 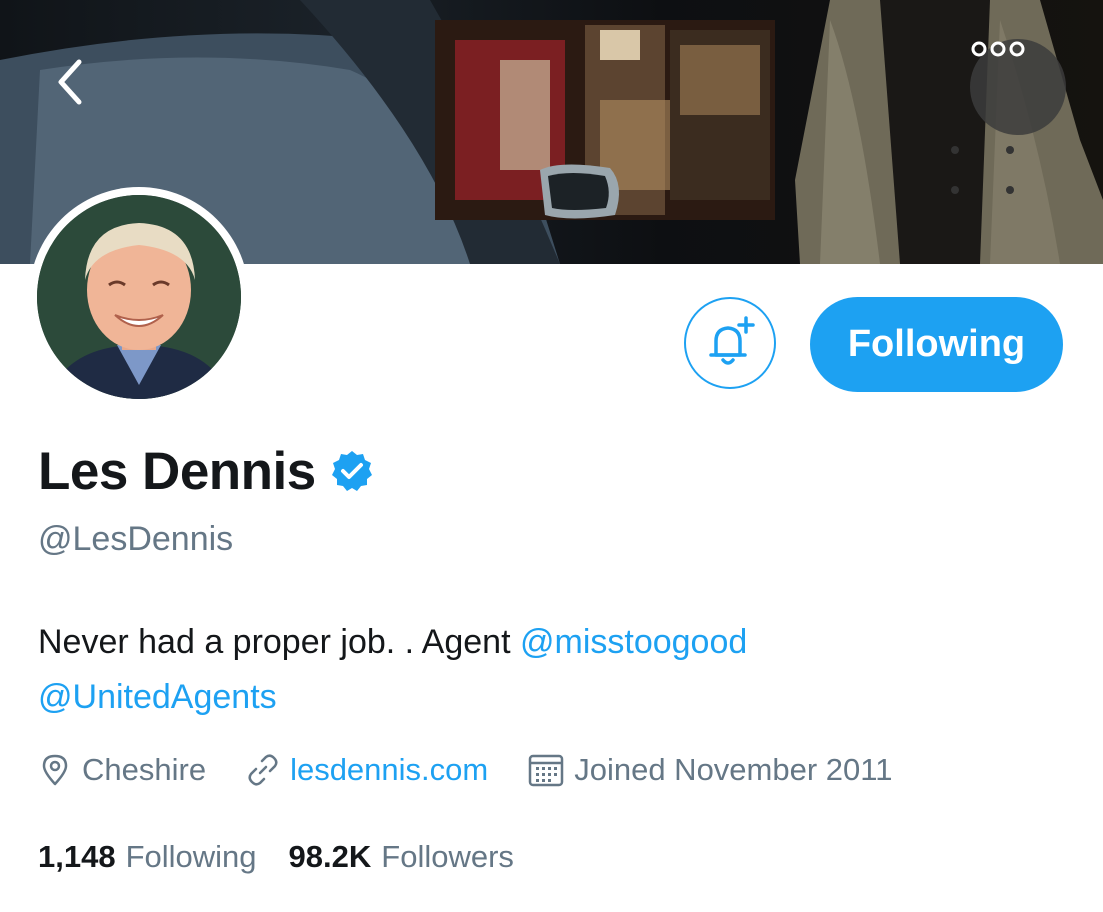 I want to click on following-label: Following, so click(x=191, y=856).